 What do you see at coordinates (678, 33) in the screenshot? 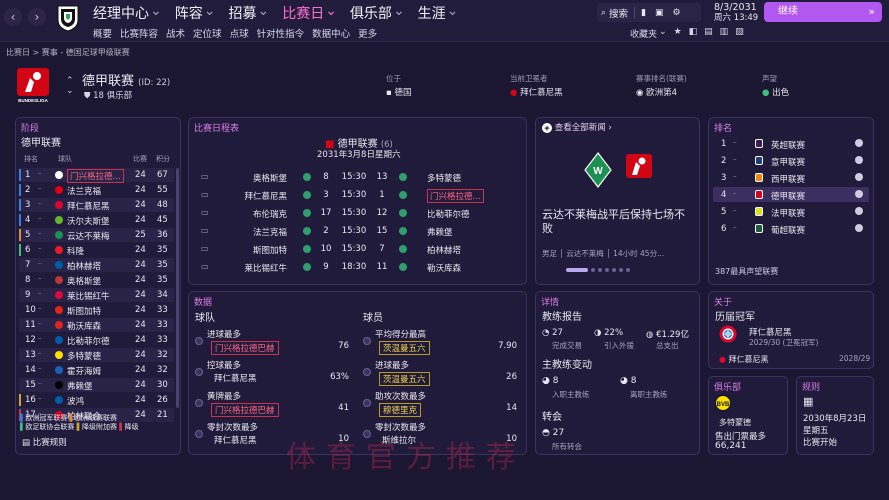
I see `star-icon: ★` at bounding box center [678, 33].